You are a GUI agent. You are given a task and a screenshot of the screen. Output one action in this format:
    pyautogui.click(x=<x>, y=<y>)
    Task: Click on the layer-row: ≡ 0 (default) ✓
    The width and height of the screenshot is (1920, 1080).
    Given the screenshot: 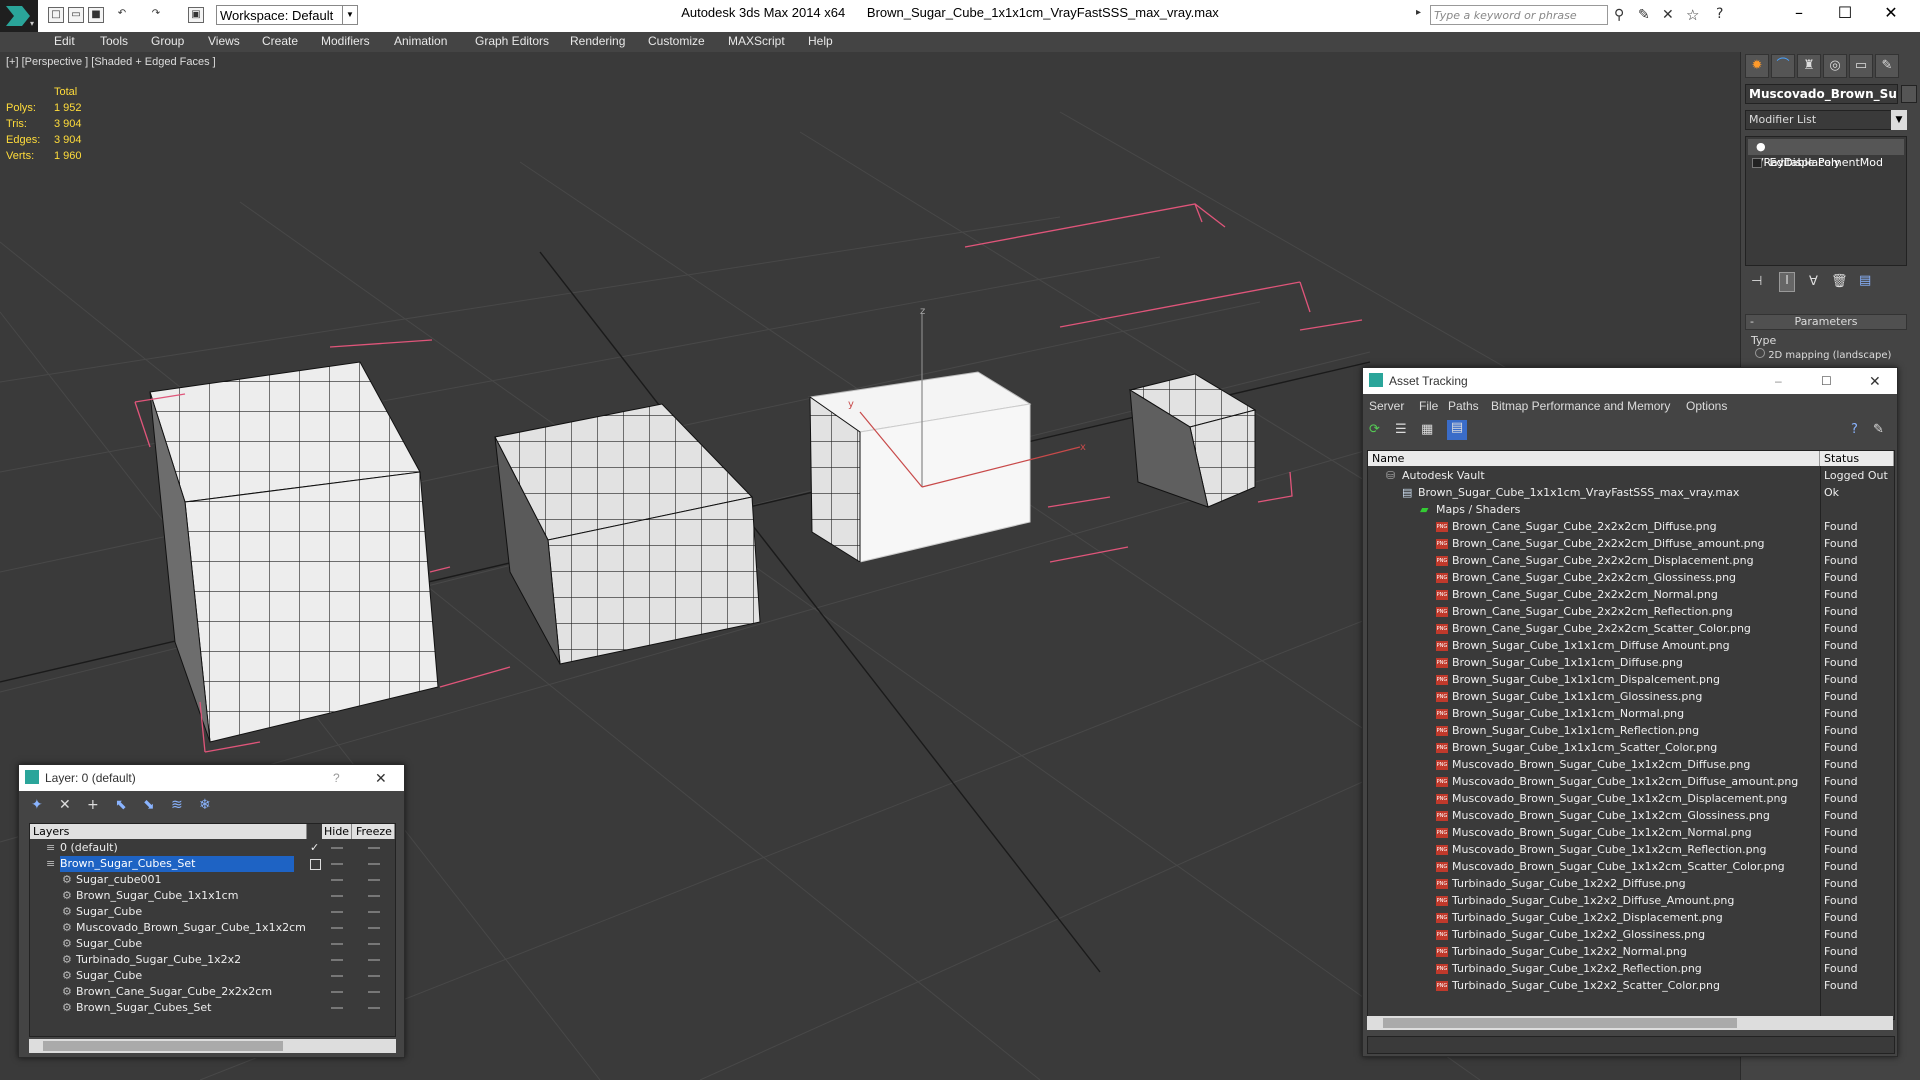 What is the action you would take?
    pyautogui.click(x=212, y=848)
    